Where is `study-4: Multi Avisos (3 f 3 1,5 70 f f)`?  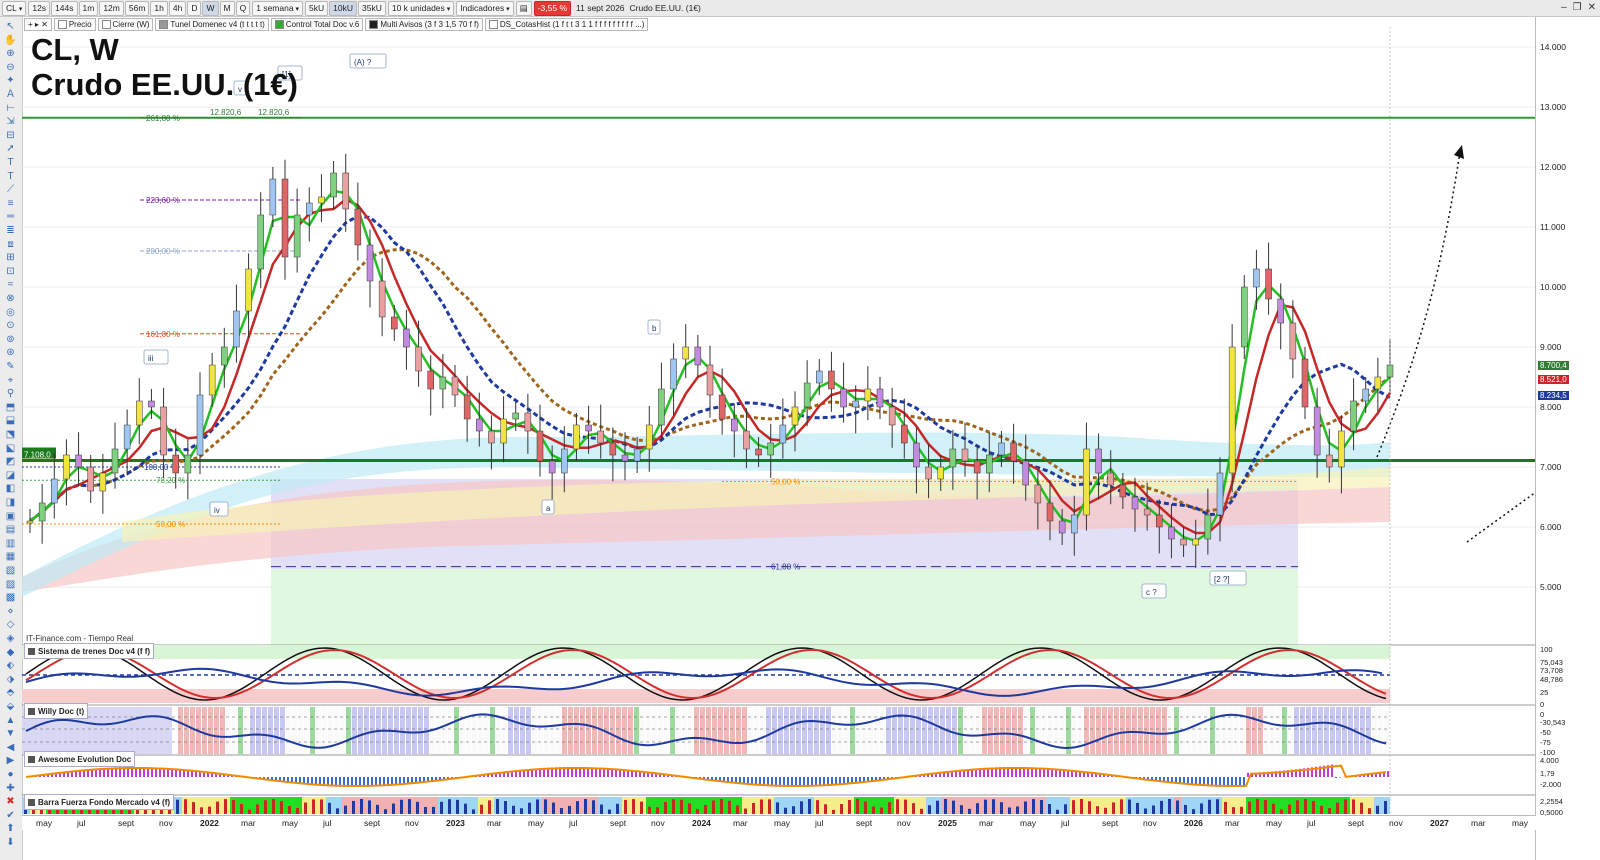
study-4: Multi Avisos (3 f 3 1,5 70 f f) is located at coordinates (424, 24).